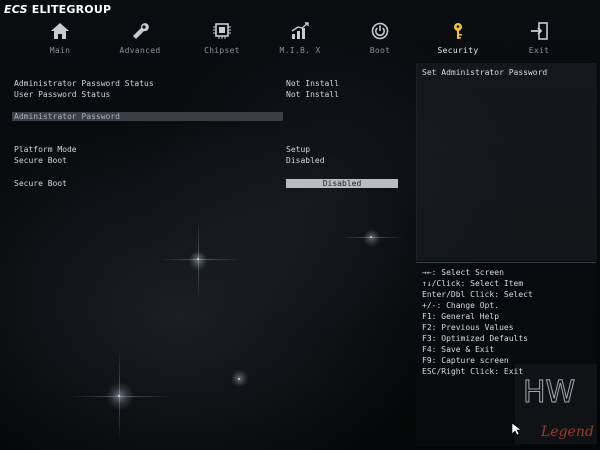 This screenshot has width=600, height=450. Describe the element at coordinates (461, 316) in the screenshot. I see `key-hint: F1: General Help` at that location.